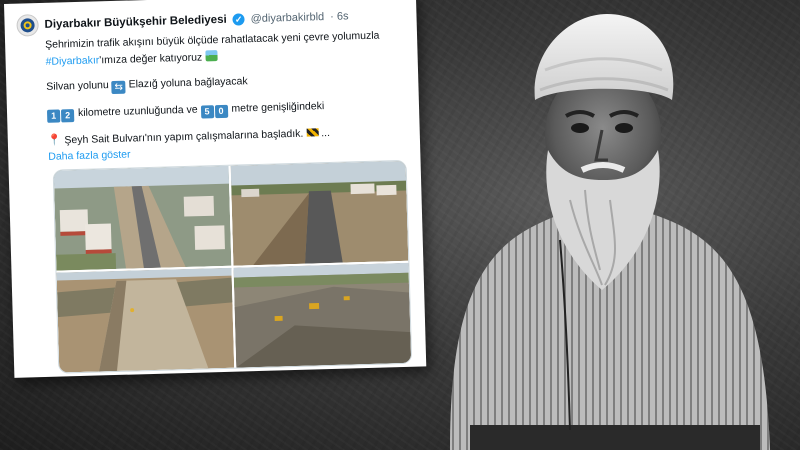 The height and width of the screenshot is (450, 800). I want to click on round-pushpin-icon: 📍, so click(54, 140).